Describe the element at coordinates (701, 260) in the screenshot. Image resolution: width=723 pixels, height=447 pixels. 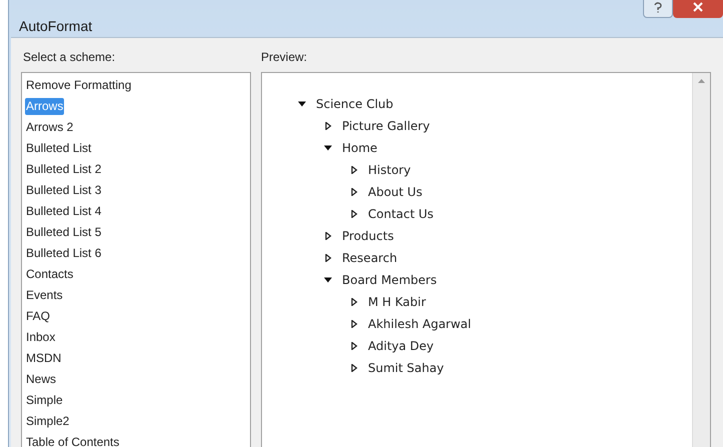
I see `scrollbar` at that location.